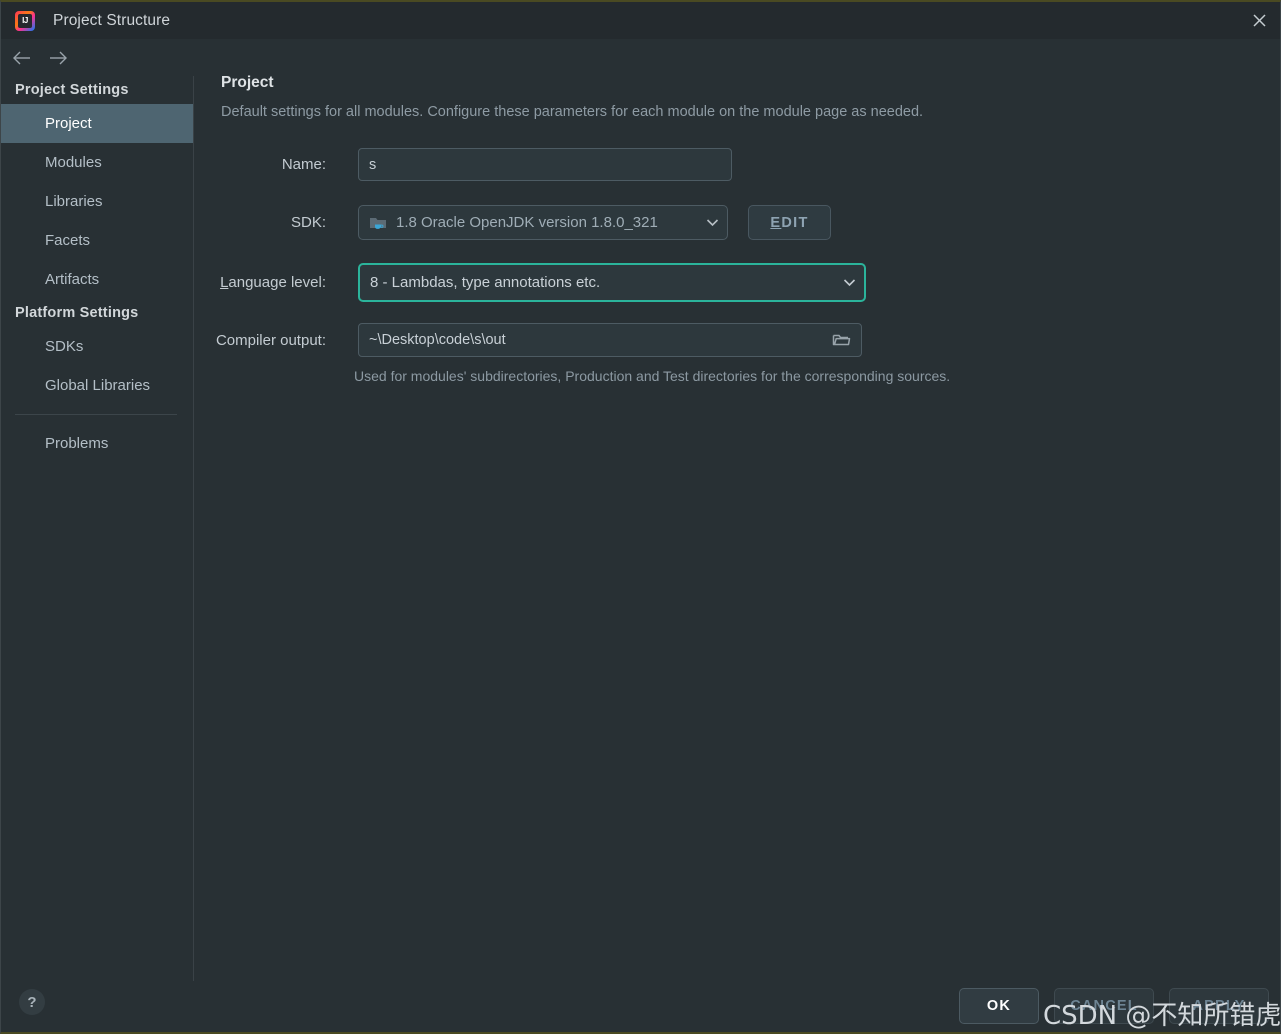  I want to click on language-level-value: 8 - Lambdas, type annotations etc., so click(485, 282).